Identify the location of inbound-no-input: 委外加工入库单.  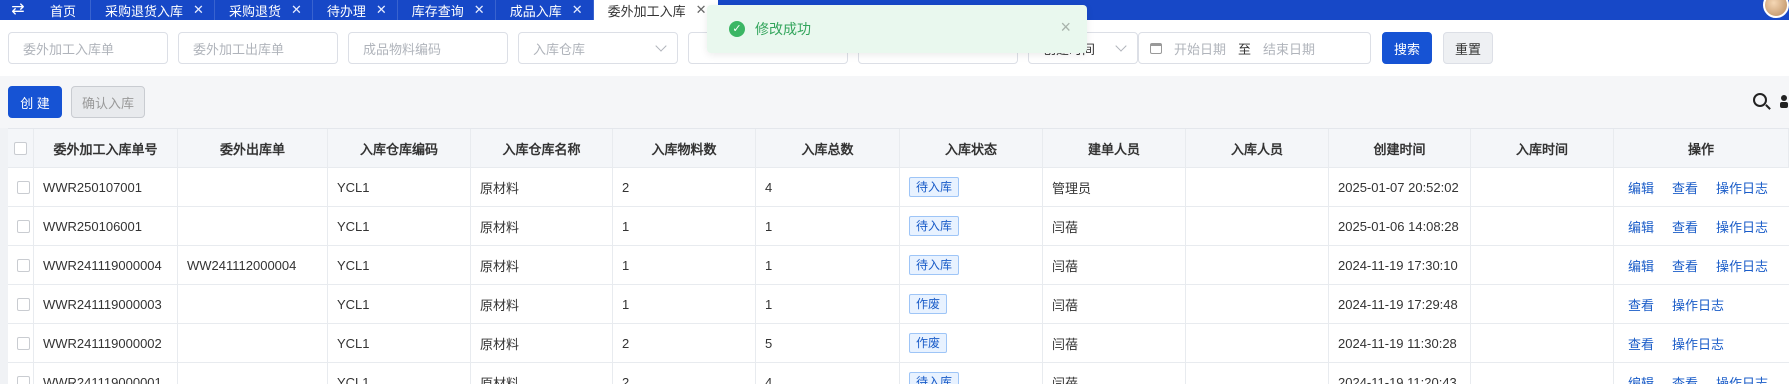
(88, 48).